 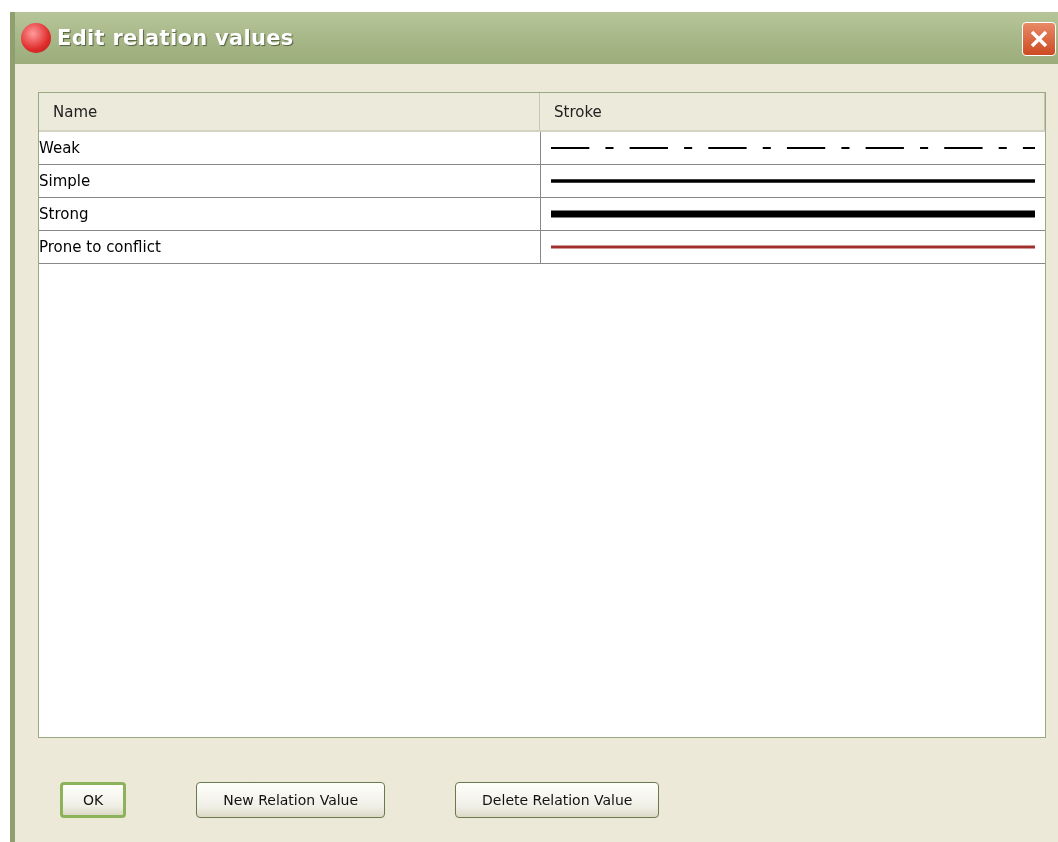 I want to click on dialog-button: Delete Relation Value, so click(x=557, y=800).